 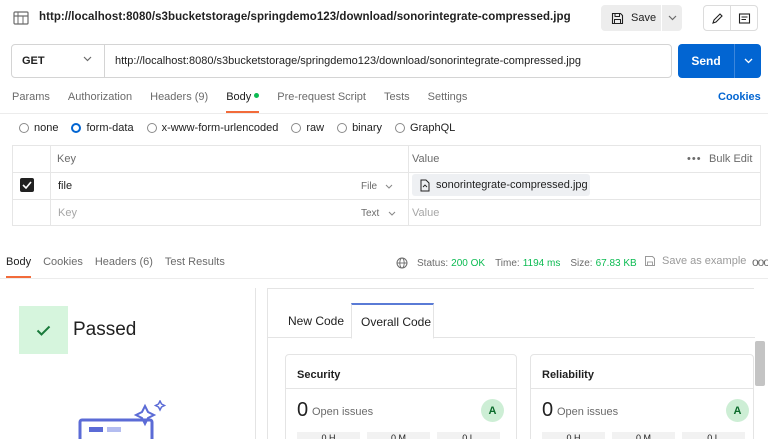 What do you see at coordinates (21, 18) in the screenshot?
I see `http-request-icon` at bounding box center [21, 18].